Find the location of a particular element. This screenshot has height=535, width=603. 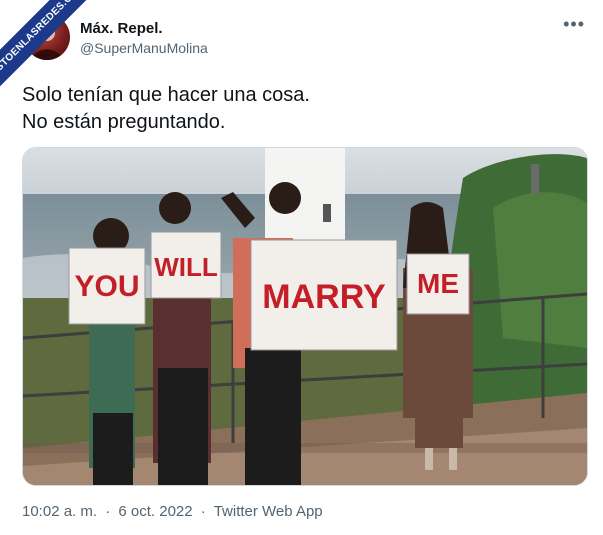

tweet-time: 10:02 a. m. is located at coordinates (59, 511).